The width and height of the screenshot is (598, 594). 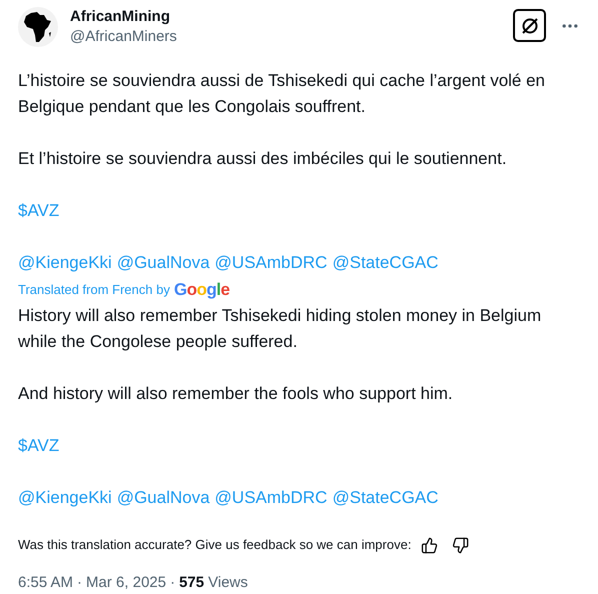 What do you see at coordinates (202, 290) in the screenshot?
I see `google-logo: Google` at bounding box center [202, 290].